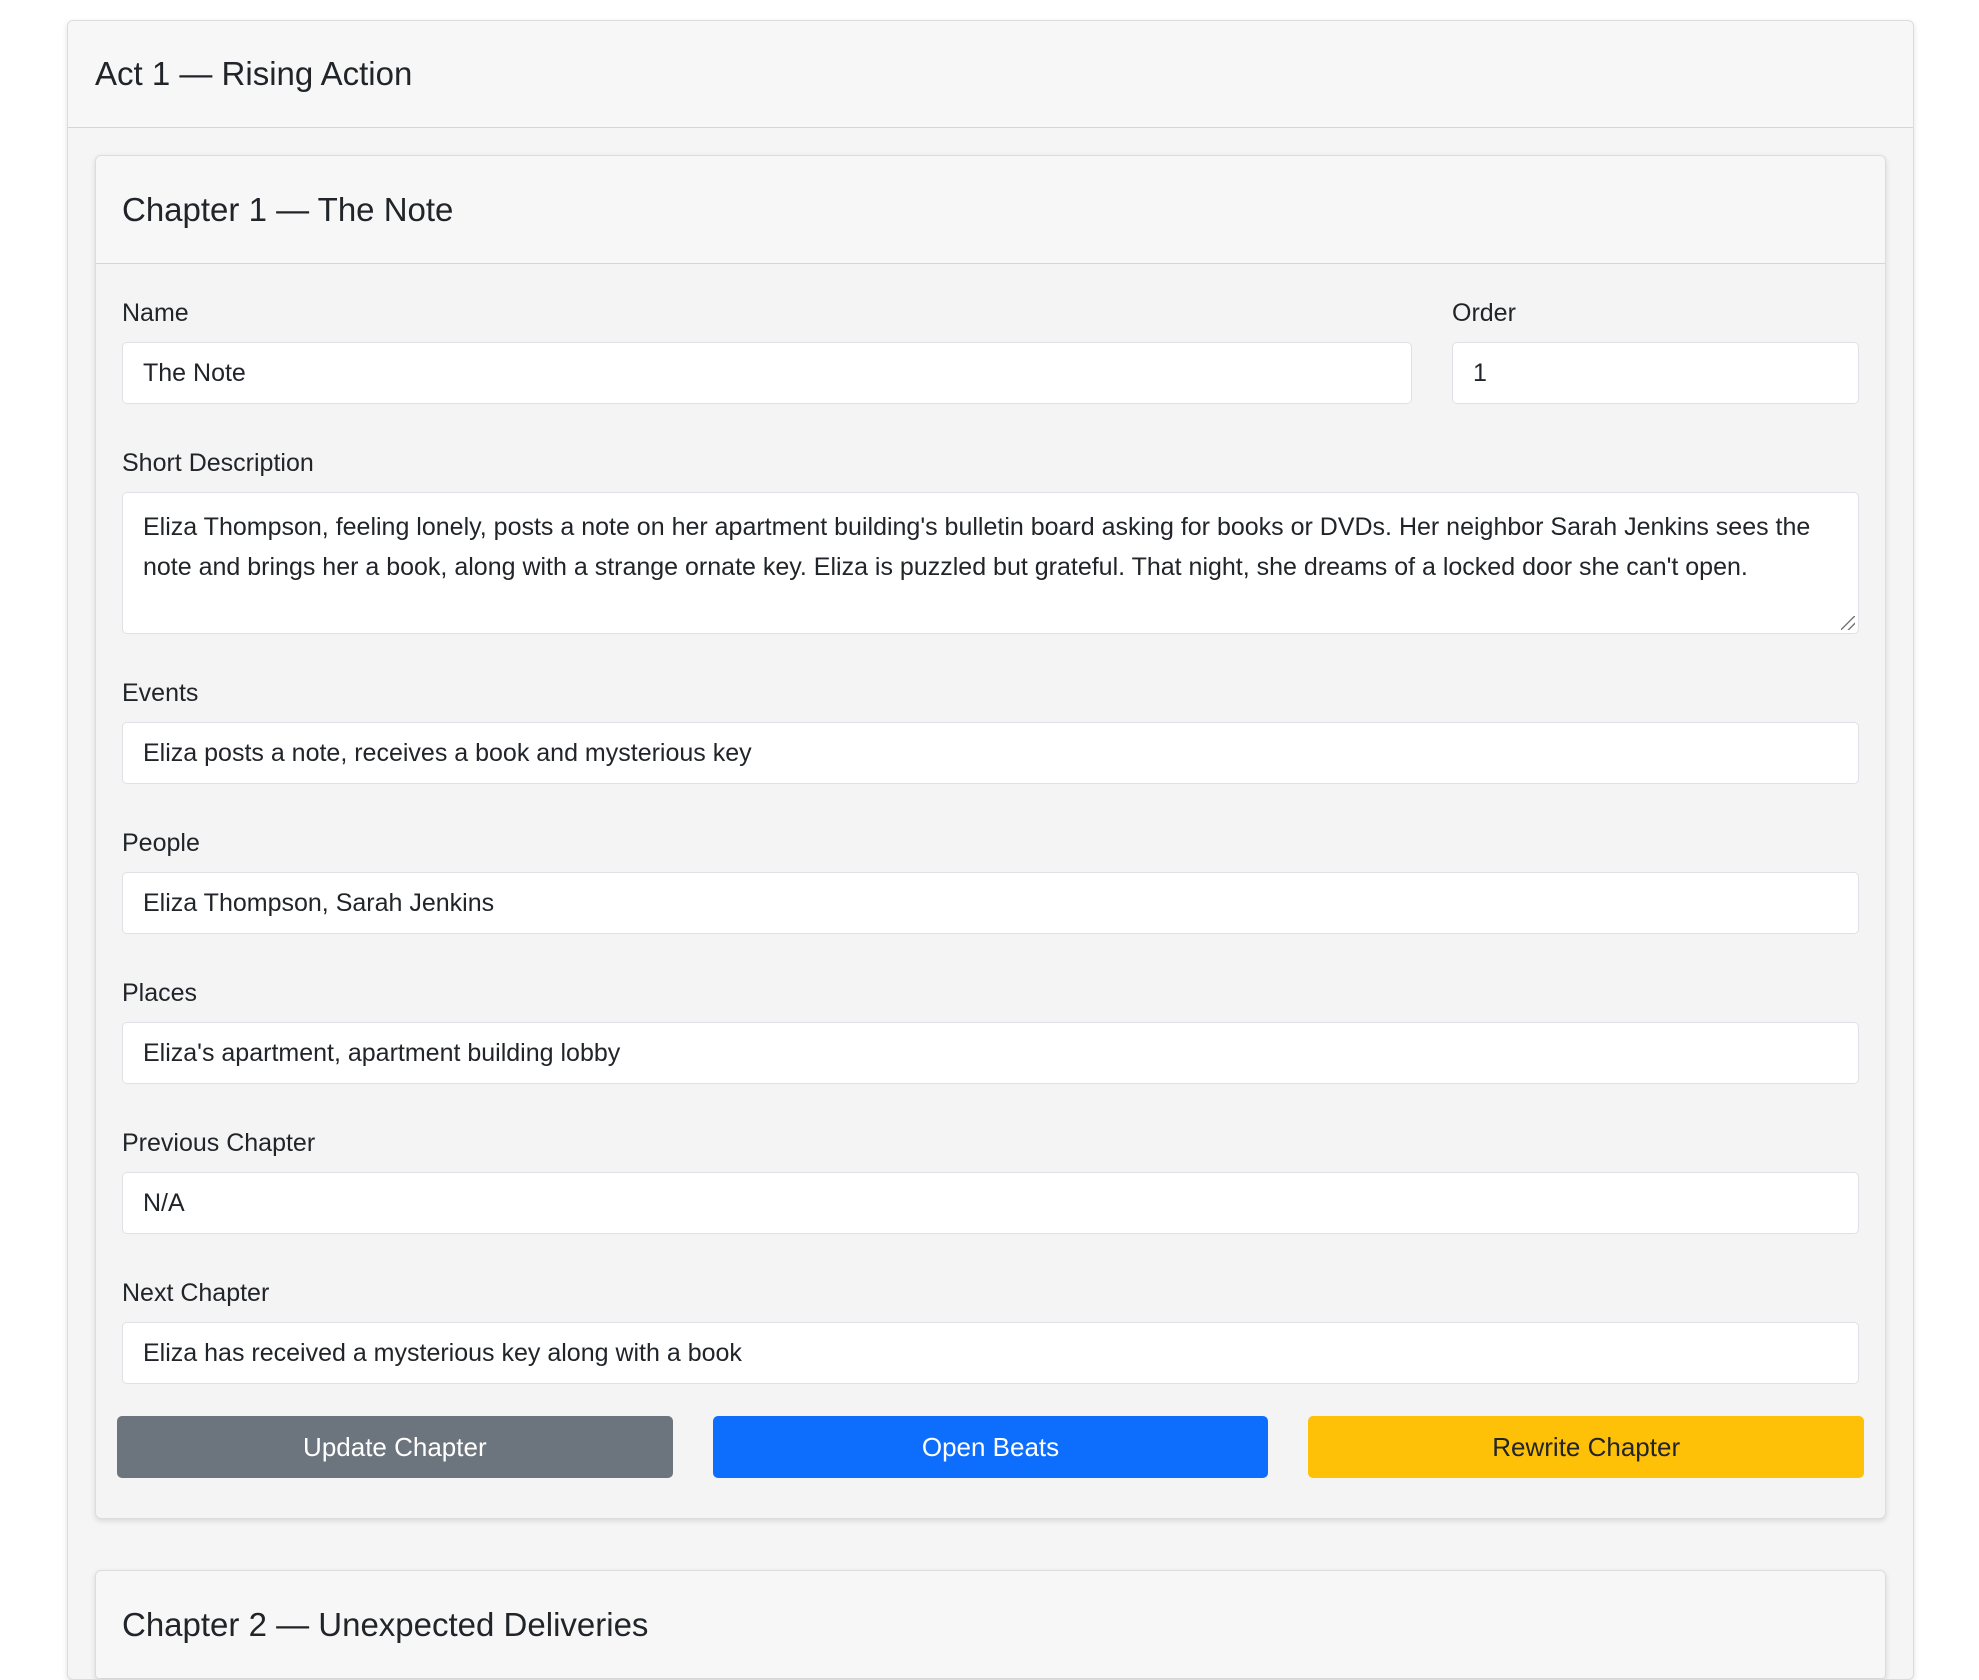 The image size is (1979, 1680). What do you see at coordinates (219, 1143) in the screenshot?
I see `previous-chapter-label: Previous Chapter` at bounding box center [219, 1143].